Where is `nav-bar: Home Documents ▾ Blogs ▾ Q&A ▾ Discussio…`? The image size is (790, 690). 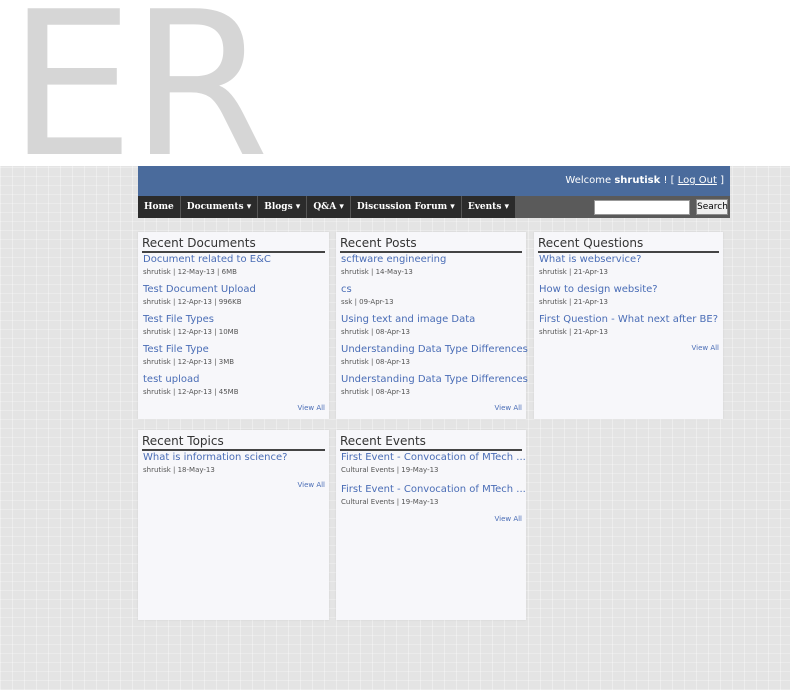
nav-bar: Home Documents ▾ Blogs ▾ Q&A ▾ Discussio… is located at coordinates (434, 207).